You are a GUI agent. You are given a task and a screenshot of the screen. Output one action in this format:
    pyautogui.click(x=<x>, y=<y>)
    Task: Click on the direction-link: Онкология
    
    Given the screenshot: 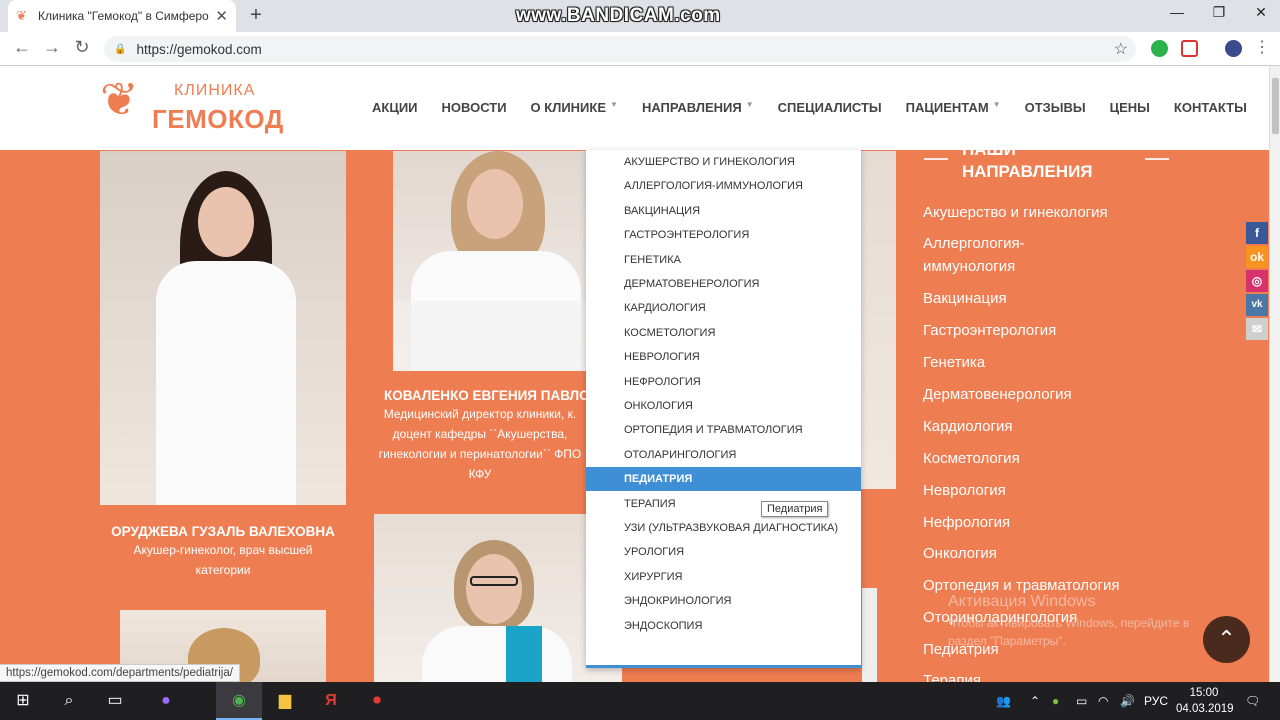 What is the action you would take?
    pyautogui.click(x=960, y=553)
    